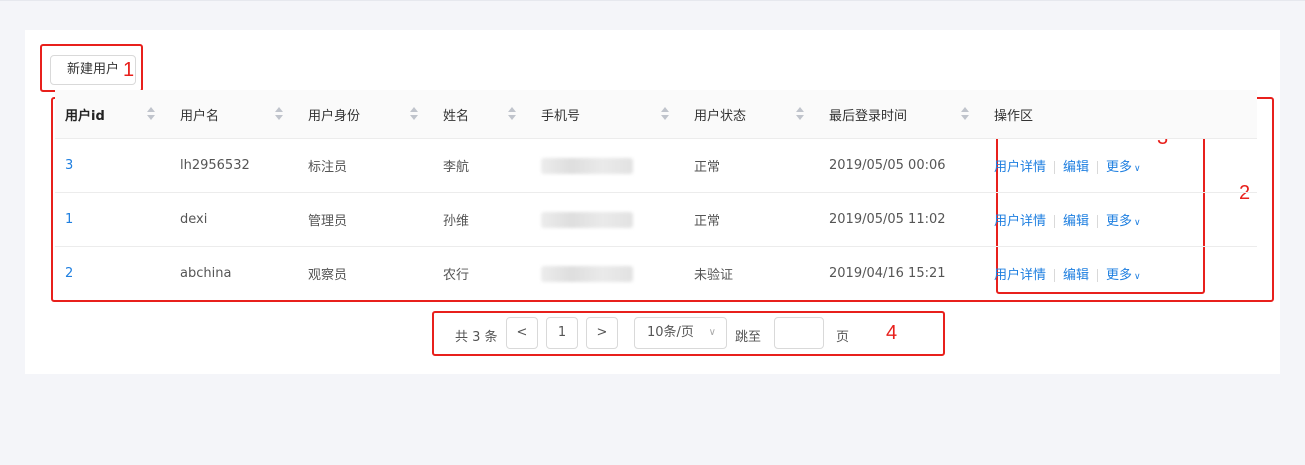  What do you see at coordinates (234, 165) in the screenshot?
I see `cell-username: lh2956532` at bounding box center [234, 165].